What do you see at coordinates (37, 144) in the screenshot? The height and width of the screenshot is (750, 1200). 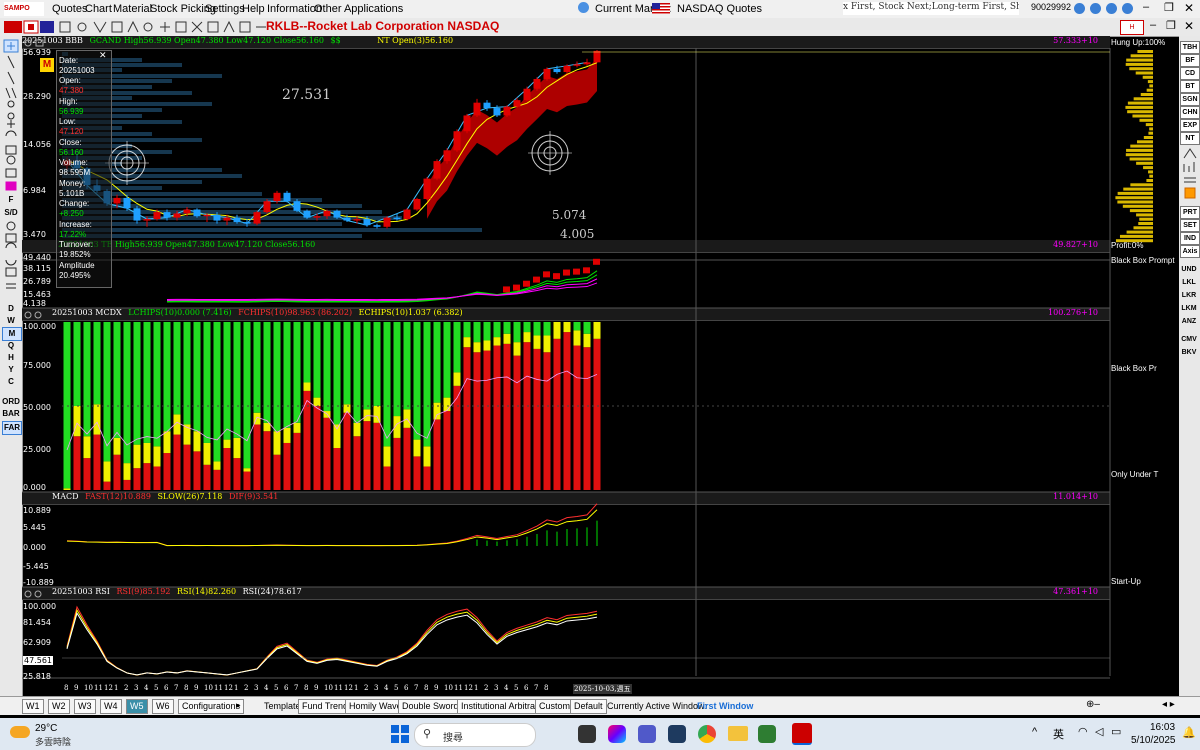 I see `main-y-label-3: 14.056` at bounding box center [37, 144].